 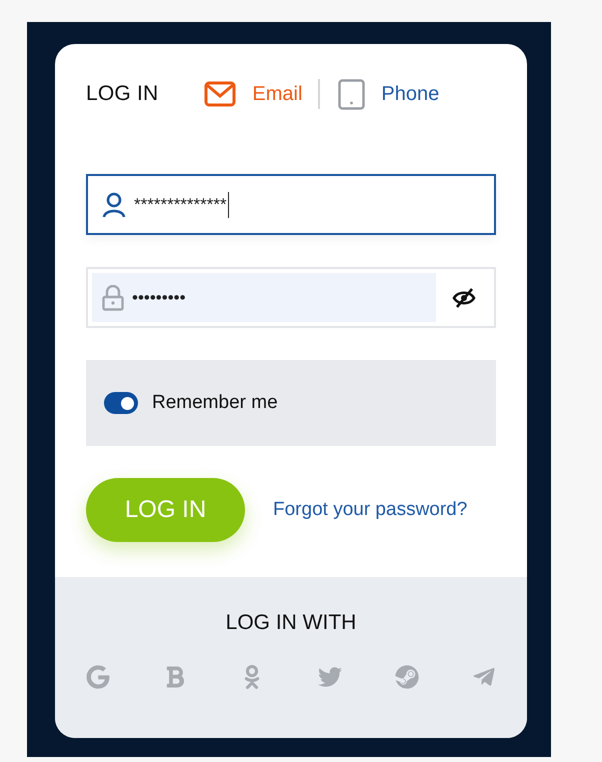 I want to click on remember-toggle, so click(x=121, y=403).